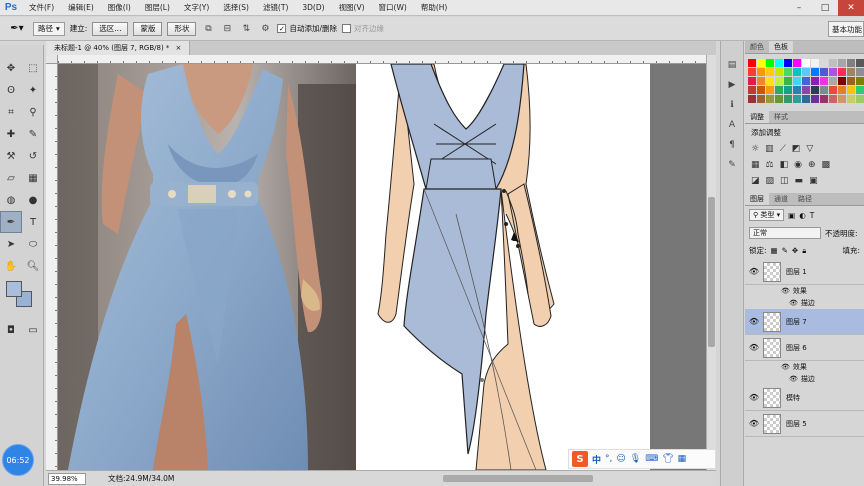  I want to click on tab-adjustments: 调整, so click(757, 117).